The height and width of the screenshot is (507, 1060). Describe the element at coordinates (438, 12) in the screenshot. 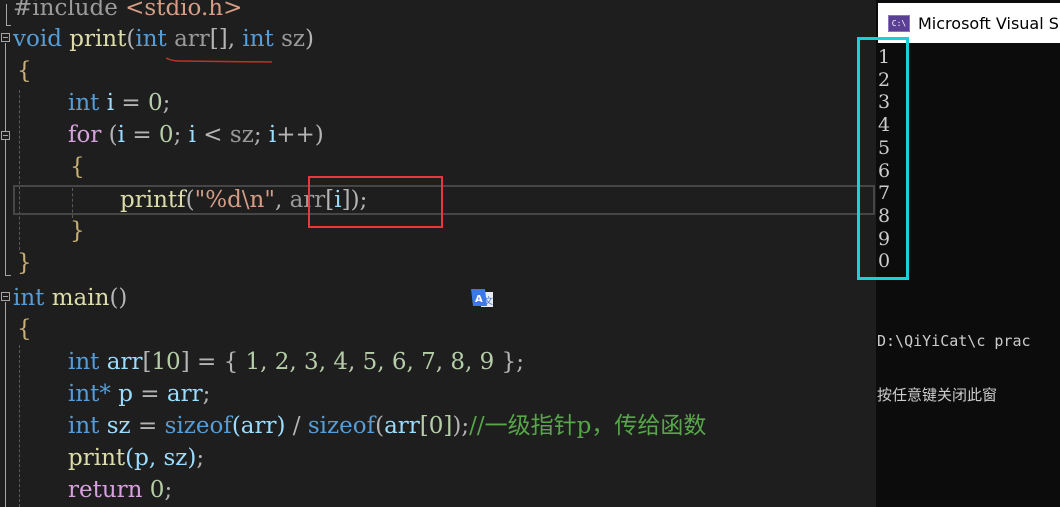

I see `code-line-include: #include <stdio.h>` at that location.